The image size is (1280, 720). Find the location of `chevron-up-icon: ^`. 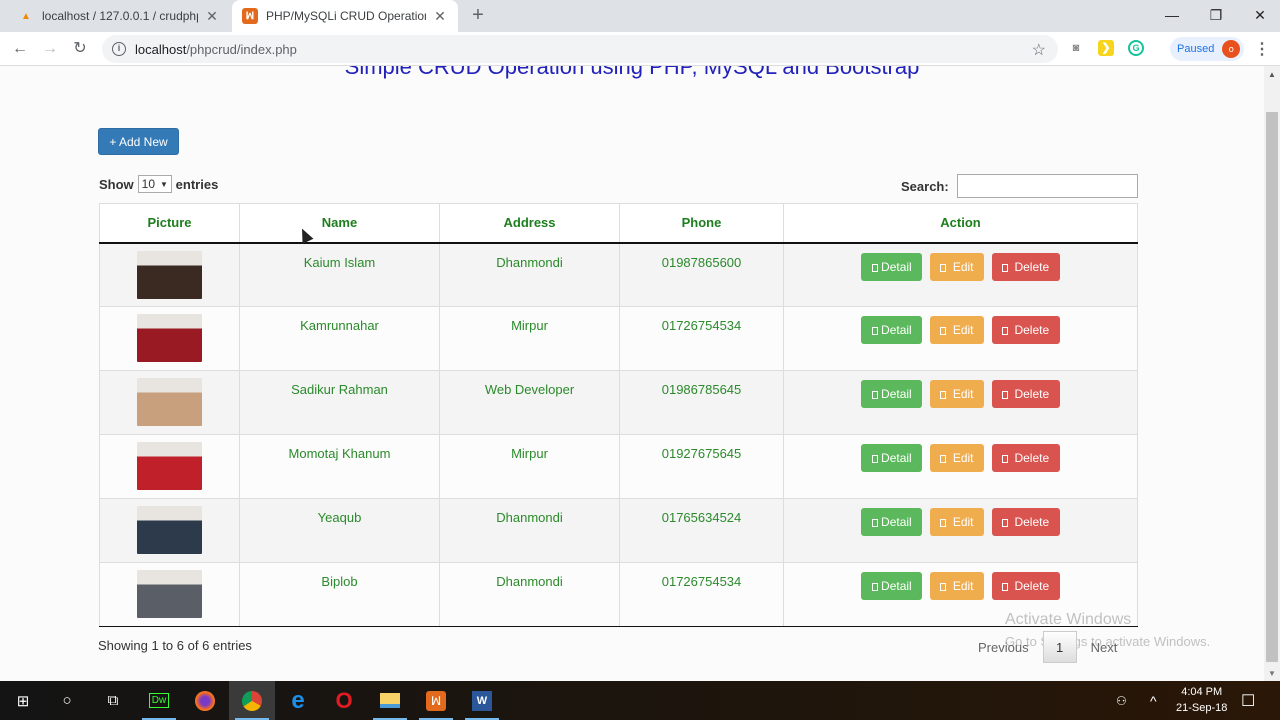

chevron-up-icon: ^ is located at coordinates (1153, 700).